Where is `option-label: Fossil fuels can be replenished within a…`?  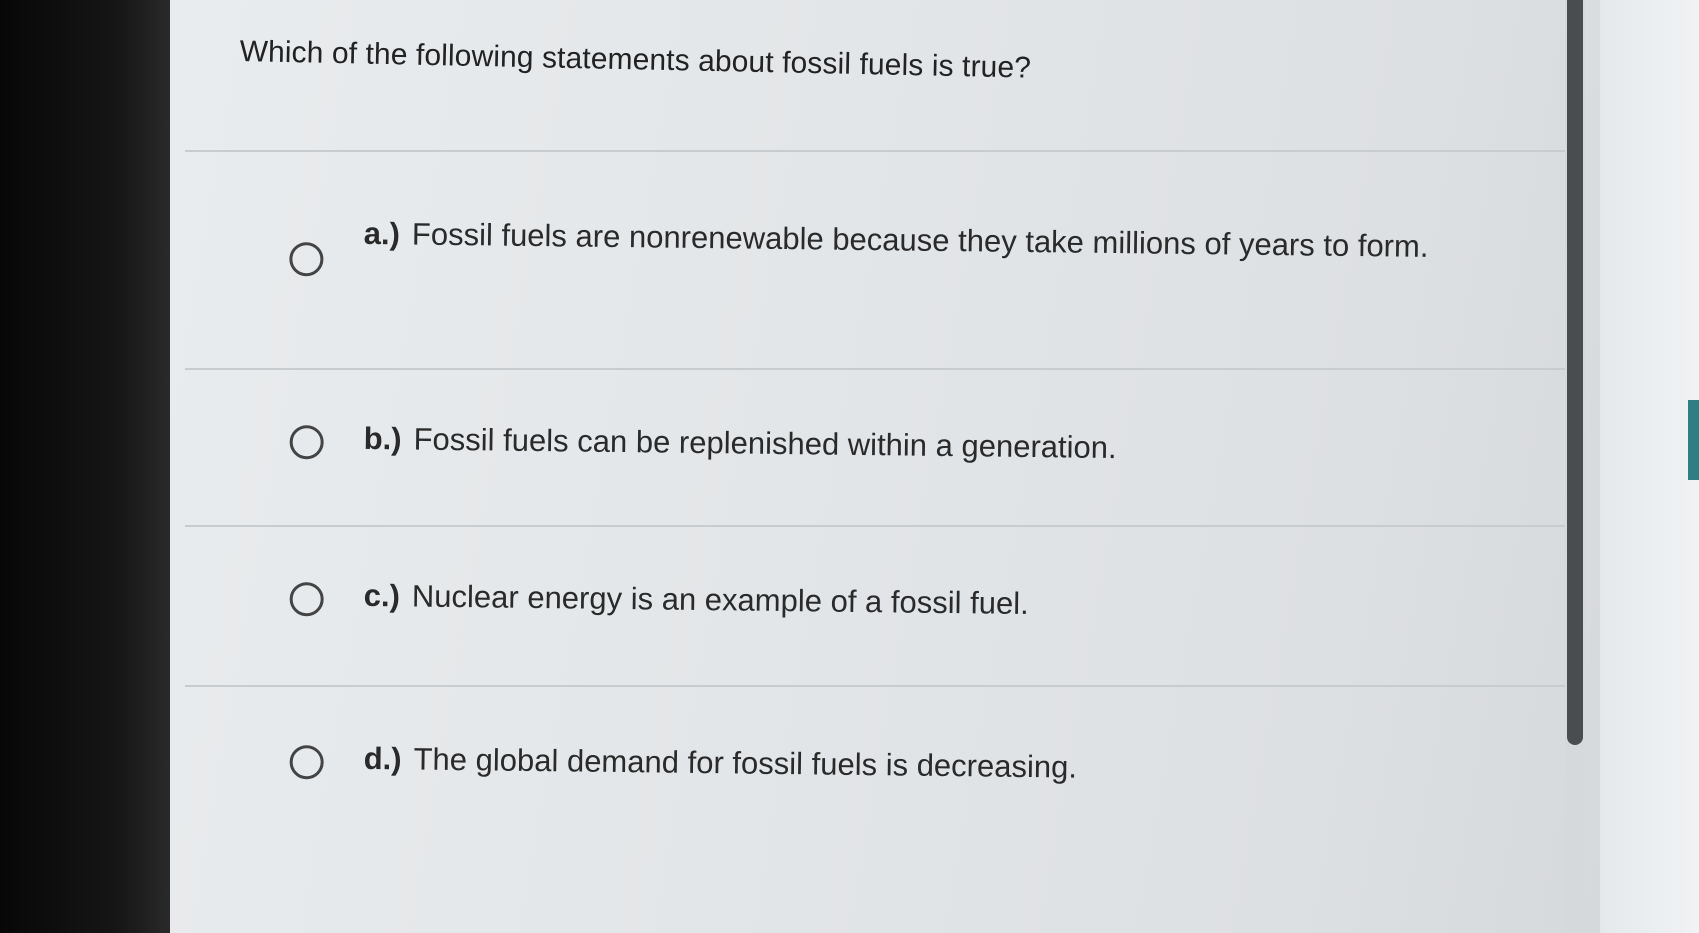
option-label: Fossil fuels can be replenished within a… is located at coordinates (765, 443).